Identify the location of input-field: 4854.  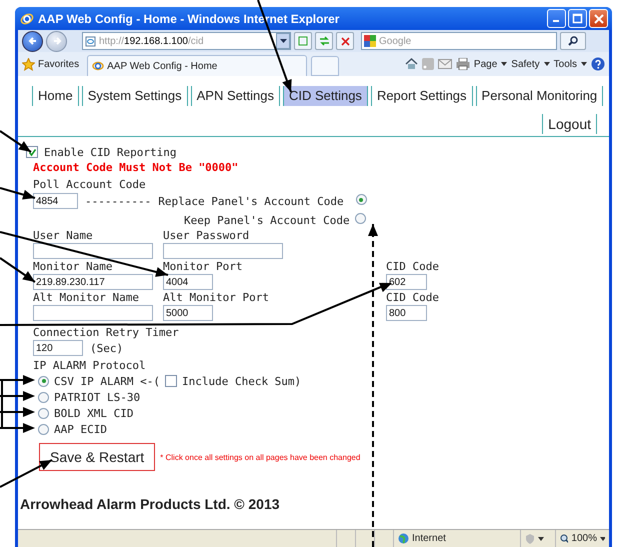
(55, 201).